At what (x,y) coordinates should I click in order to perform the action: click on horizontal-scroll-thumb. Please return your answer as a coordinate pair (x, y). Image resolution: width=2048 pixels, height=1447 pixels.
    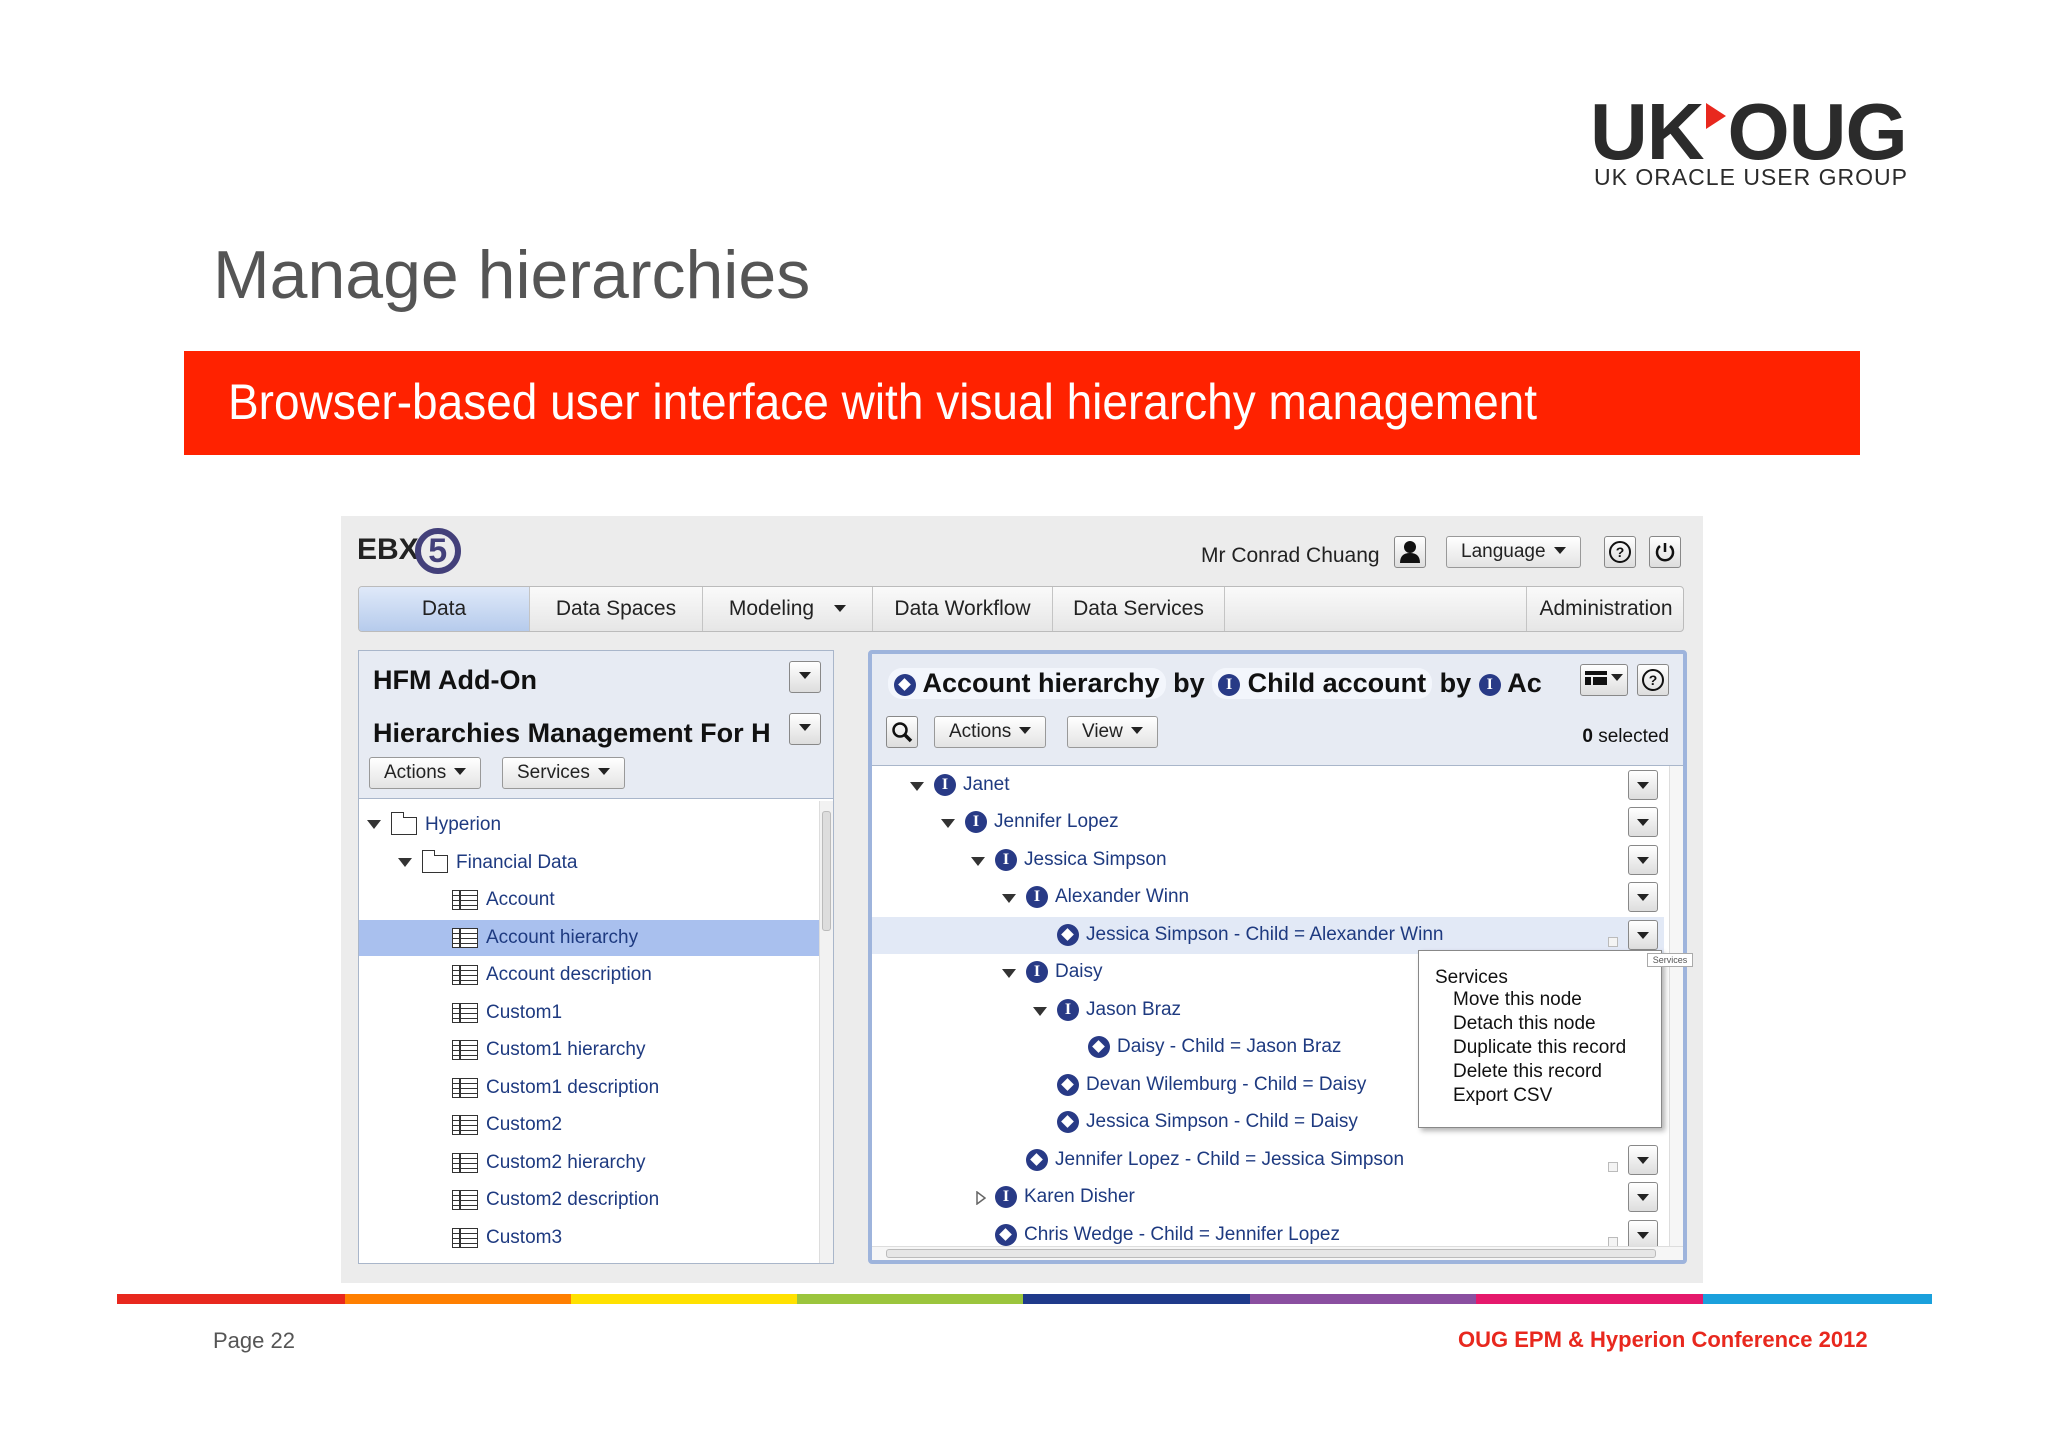
    Looking at the image, I should click on (1271, 1253).